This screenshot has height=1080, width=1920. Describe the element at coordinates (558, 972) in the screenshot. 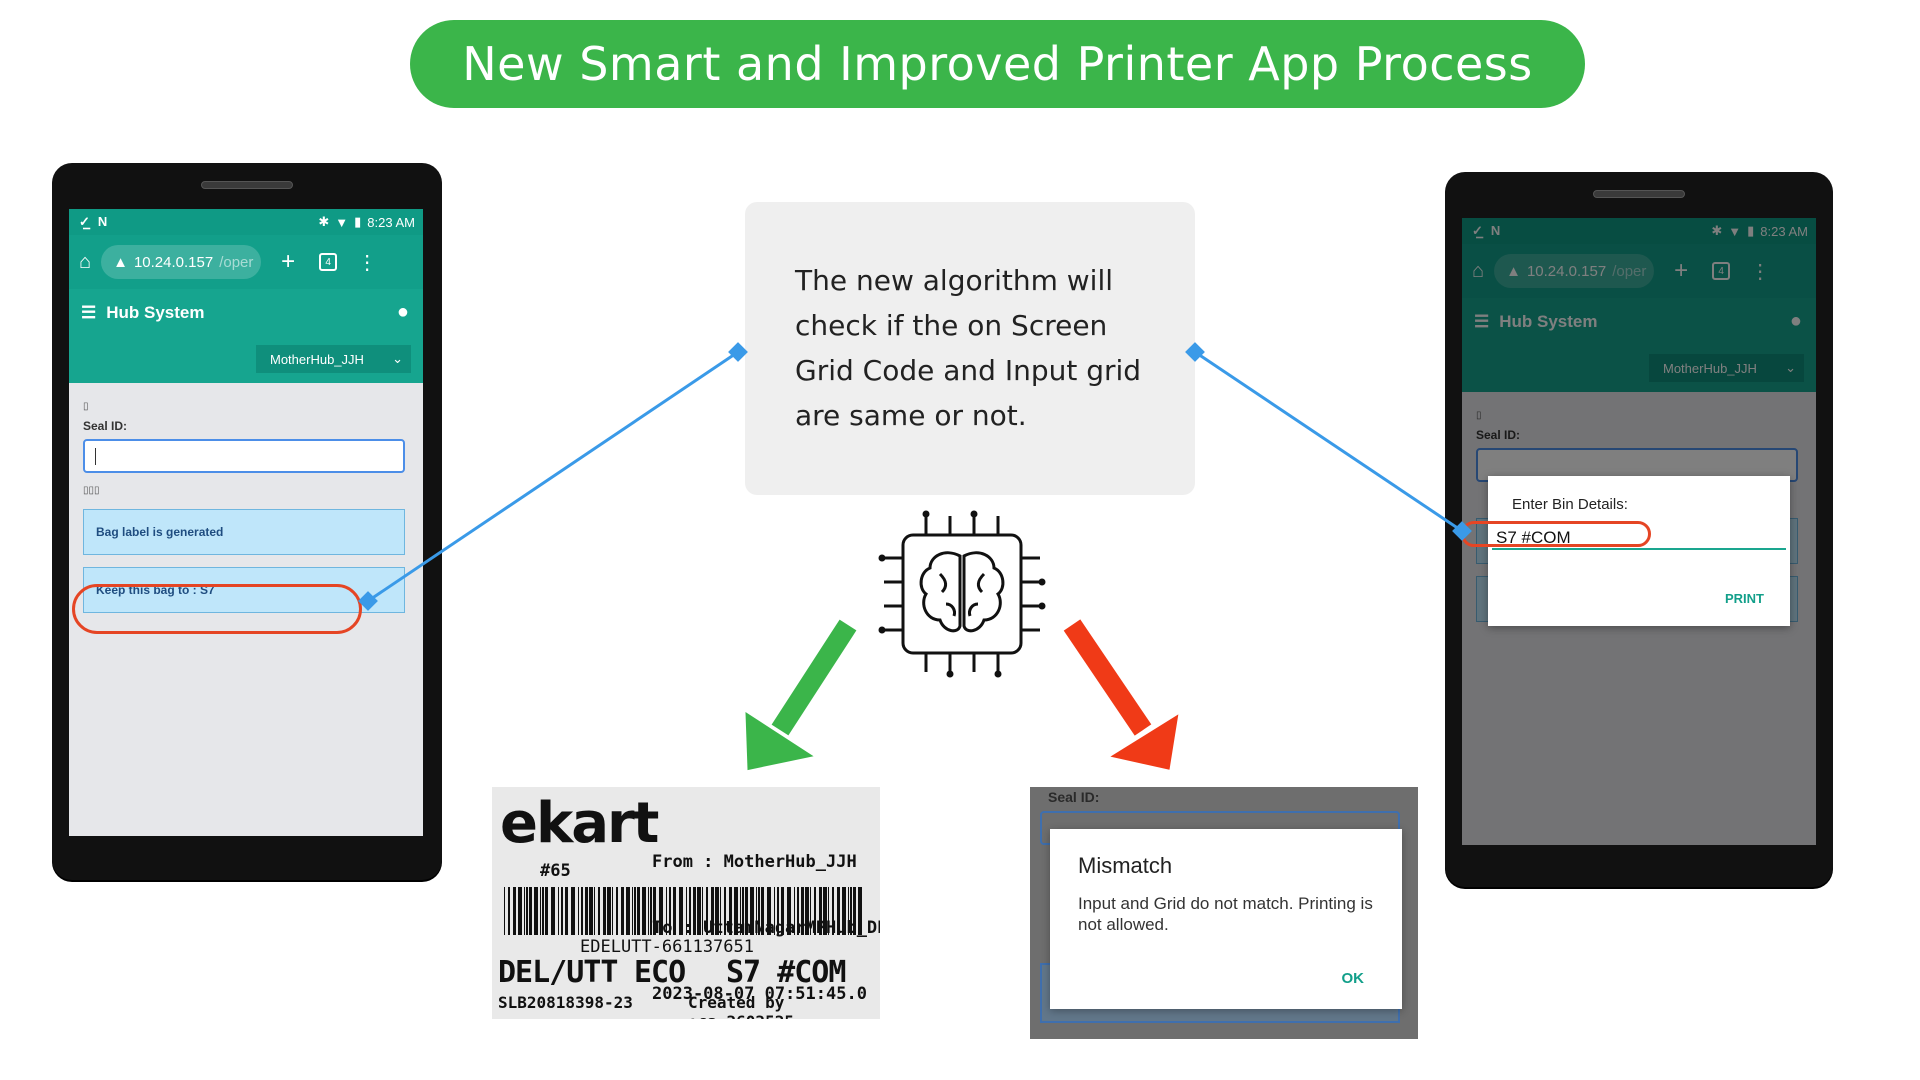

I see `label-route: DEL/UTT` at that location.